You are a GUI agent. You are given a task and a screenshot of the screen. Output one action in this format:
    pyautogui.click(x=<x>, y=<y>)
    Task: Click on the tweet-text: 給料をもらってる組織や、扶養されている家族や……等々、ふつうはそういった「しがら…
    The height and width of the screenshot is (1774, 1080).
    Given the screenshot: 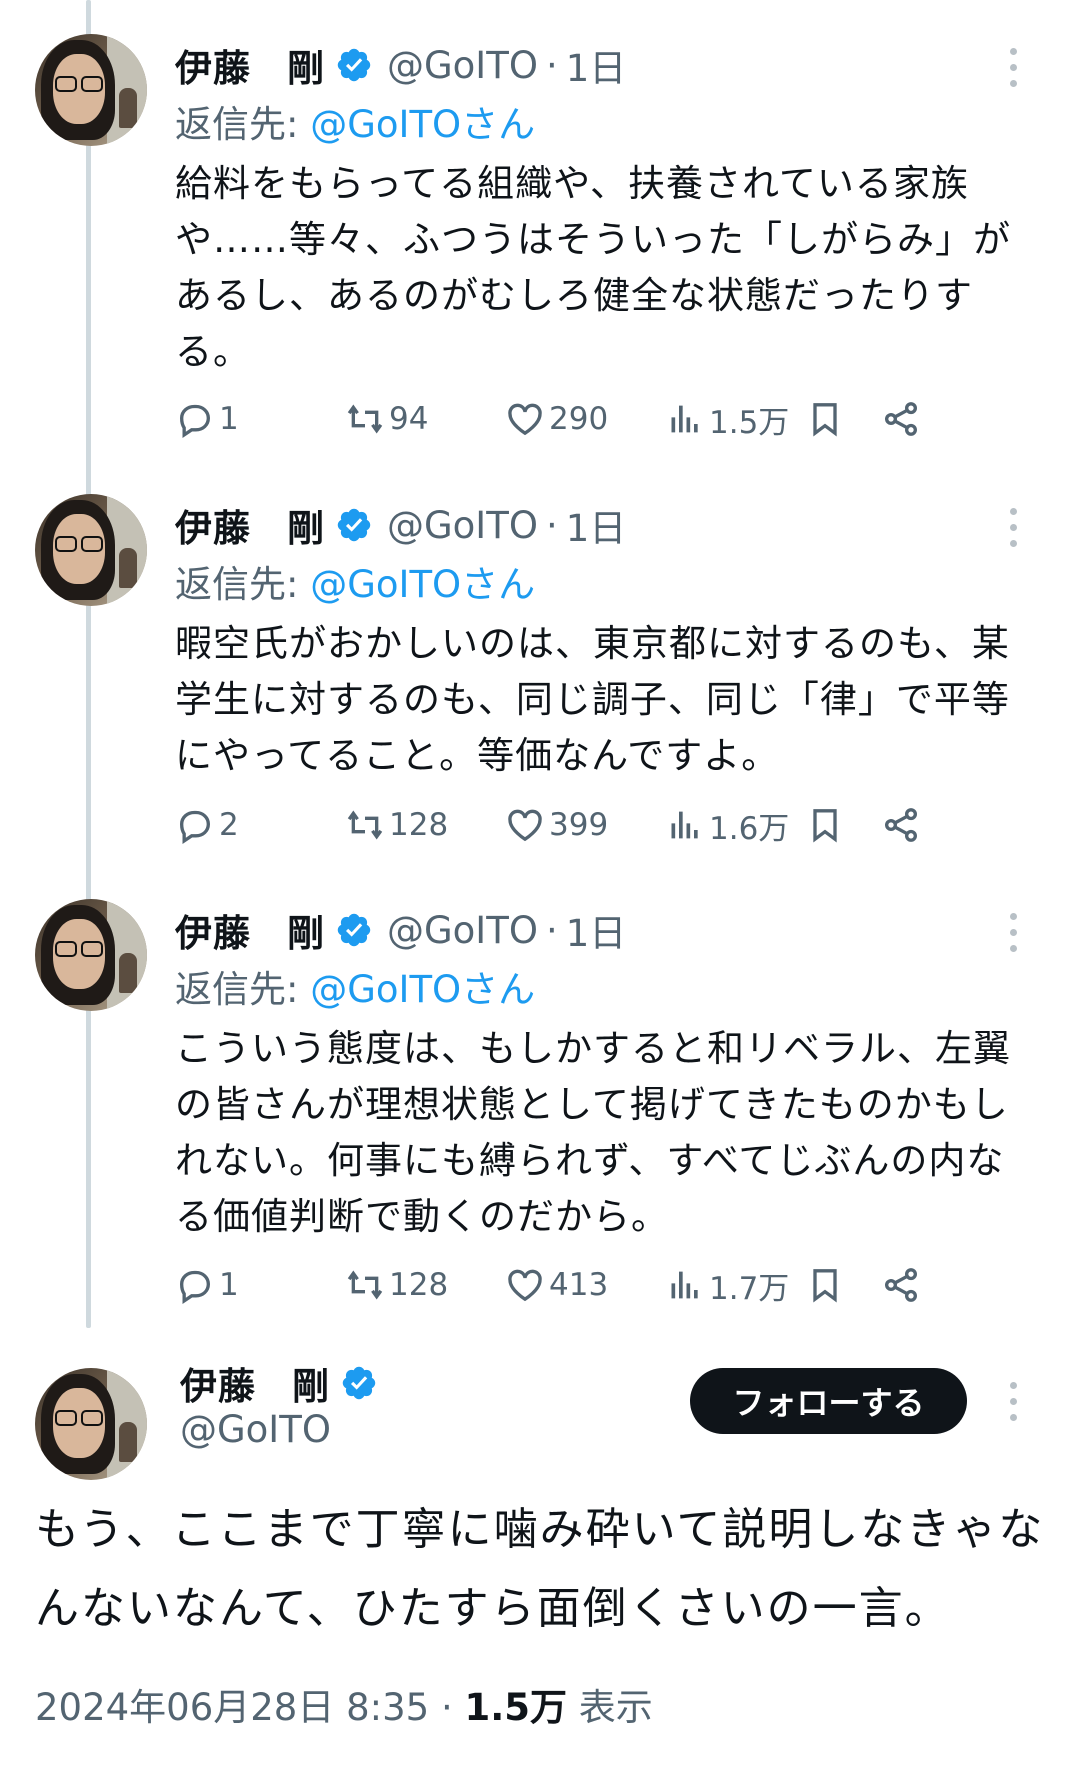 What is the action you would take?
    pyautogui.click(x=593, y=267)
    